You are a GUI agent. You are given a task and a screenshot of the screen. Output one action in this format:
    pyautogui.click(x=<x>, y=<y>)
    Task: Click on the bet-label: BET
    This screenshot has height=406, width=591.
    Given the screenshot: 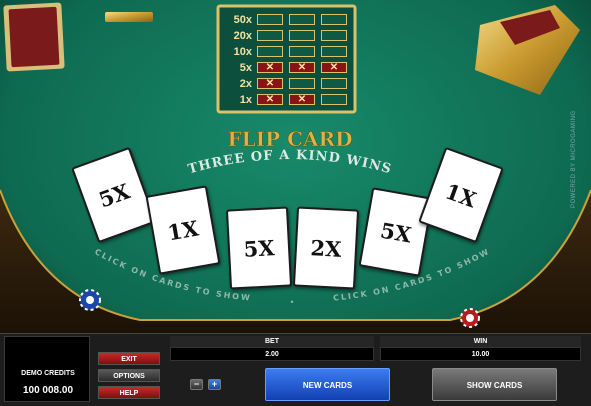 What is the action you would take?
    pyautogui.click(x=272, y=341)
    